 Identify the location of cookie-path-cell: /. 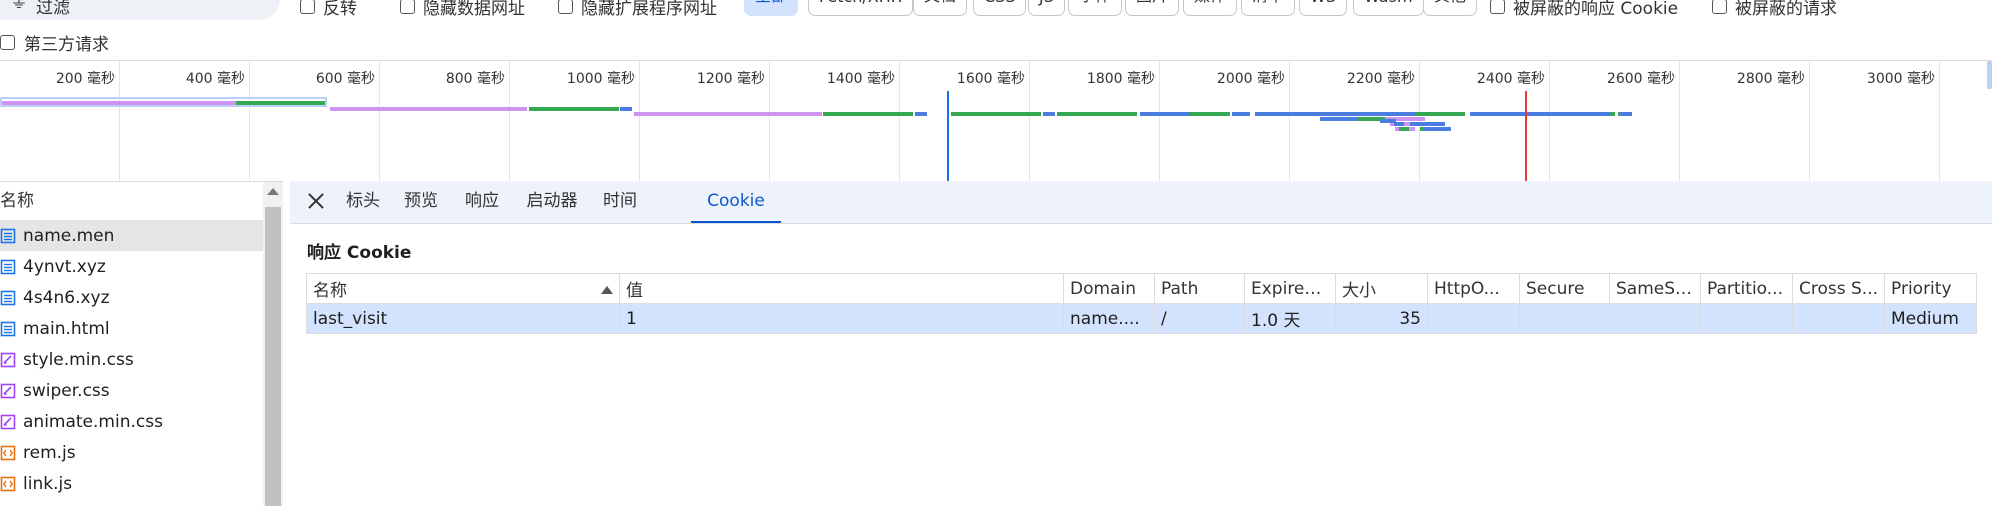
(1199, 318).